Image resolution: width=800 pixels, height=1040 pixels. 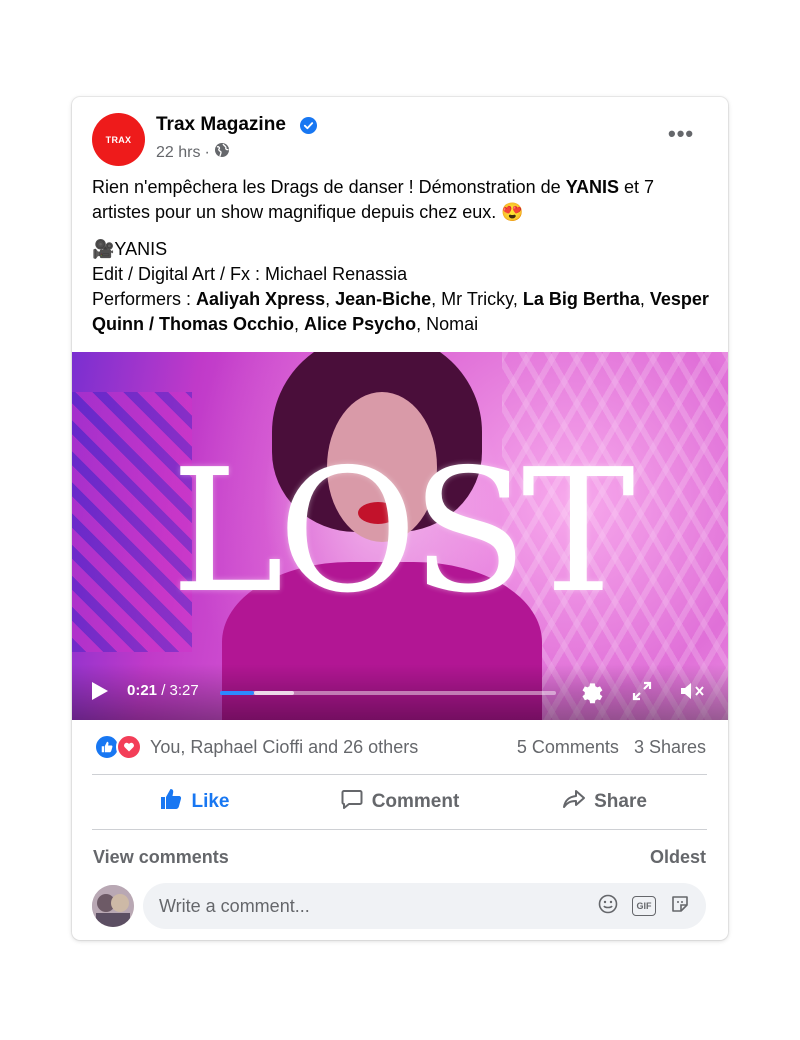 I want to click on page-avatar-text: TRAX, so click(x=118, y=139).